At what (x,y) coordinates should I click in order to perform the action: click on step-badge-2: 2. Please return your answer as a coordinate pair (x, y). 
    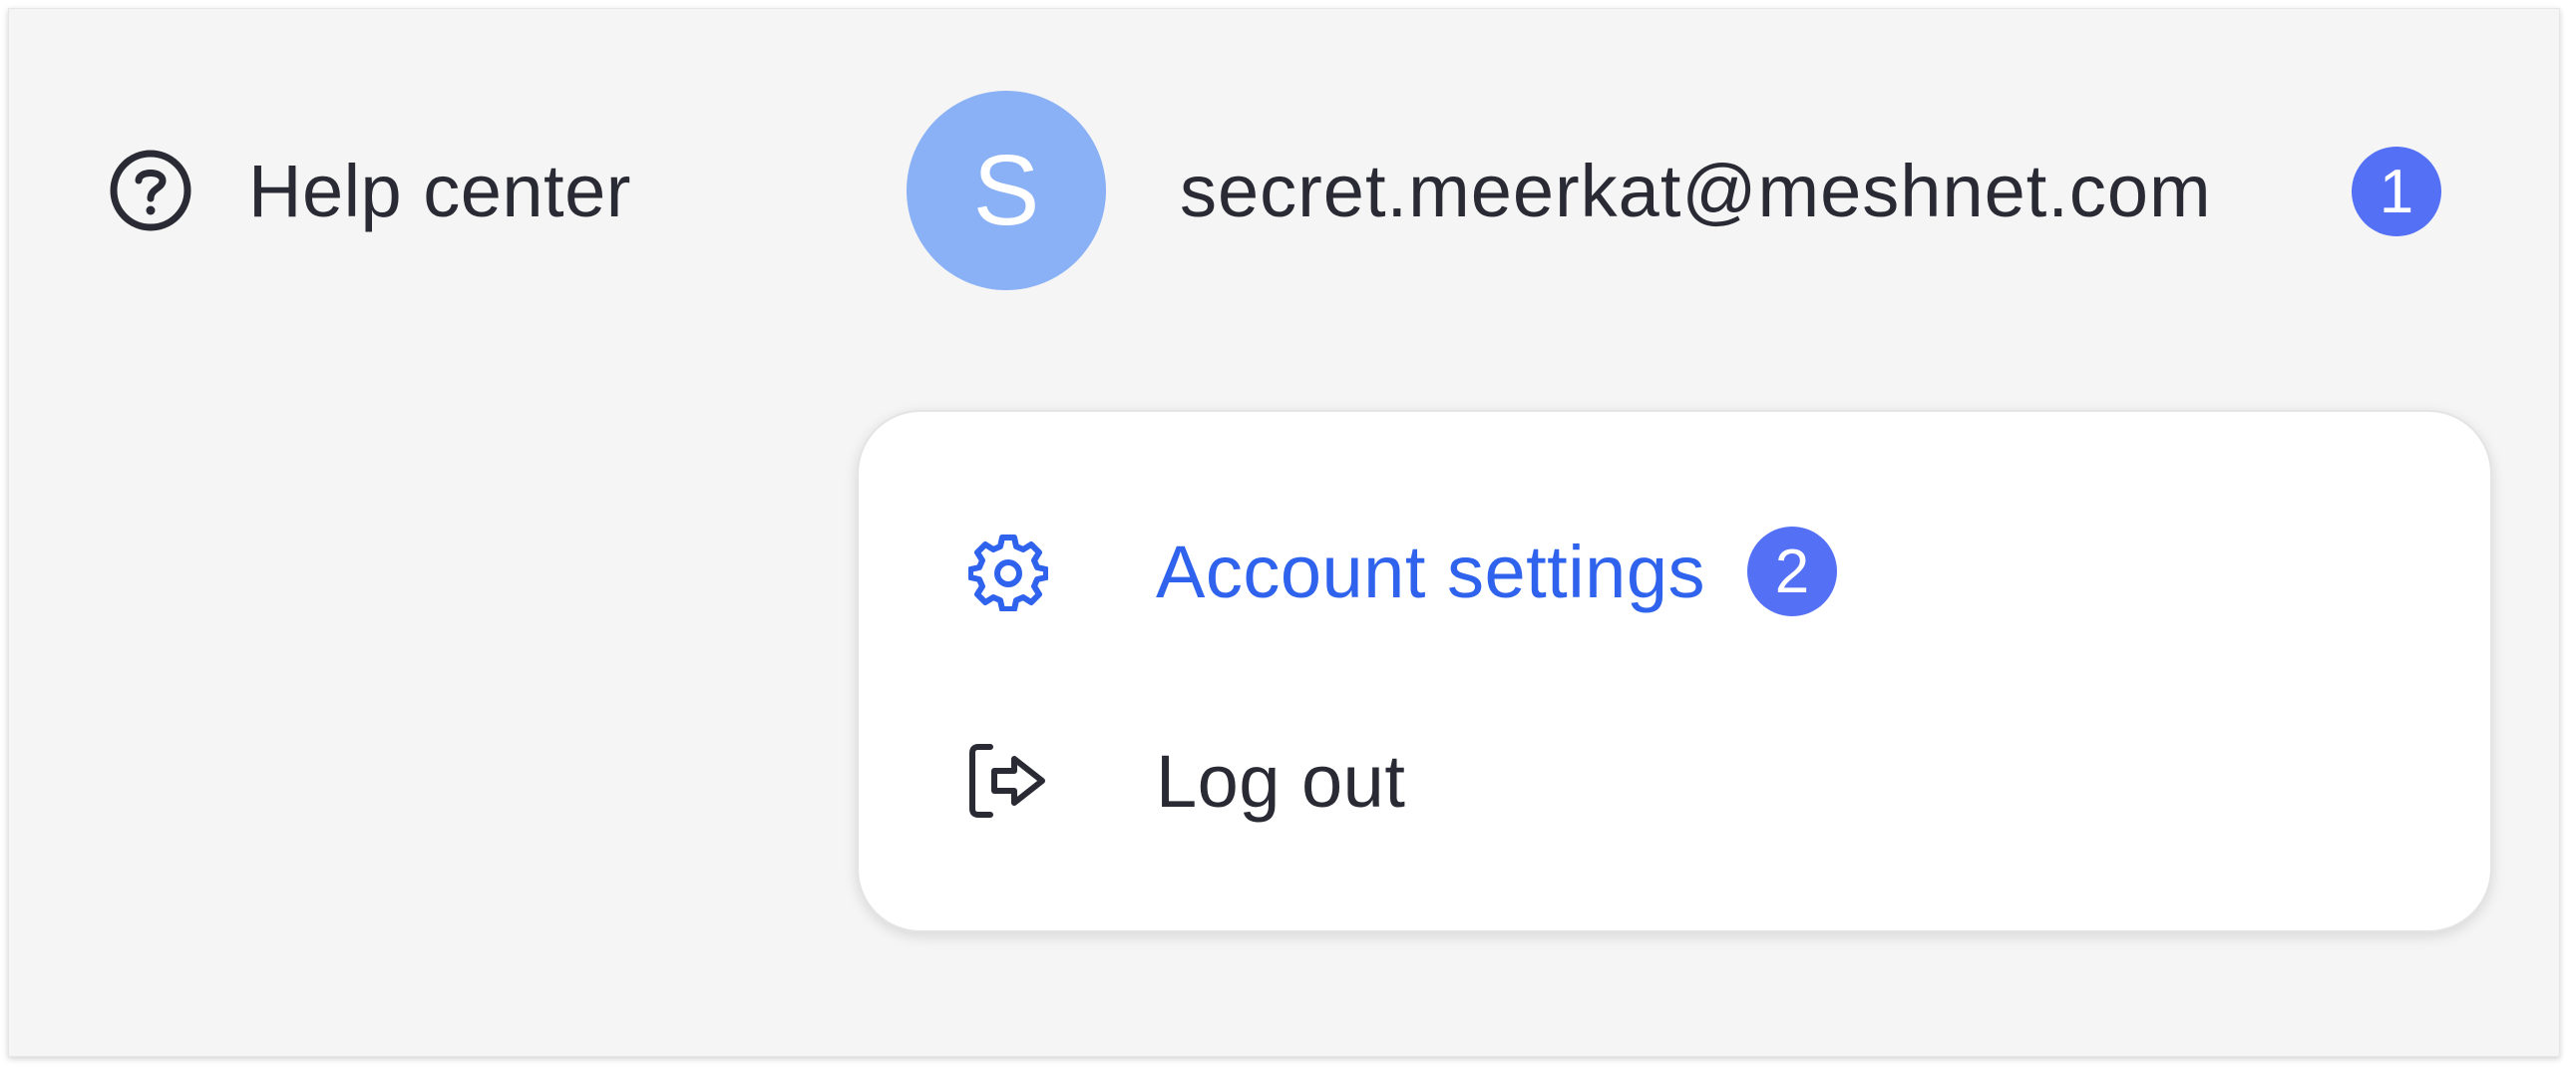
    Looking at the image, I should click on (1791, 572).